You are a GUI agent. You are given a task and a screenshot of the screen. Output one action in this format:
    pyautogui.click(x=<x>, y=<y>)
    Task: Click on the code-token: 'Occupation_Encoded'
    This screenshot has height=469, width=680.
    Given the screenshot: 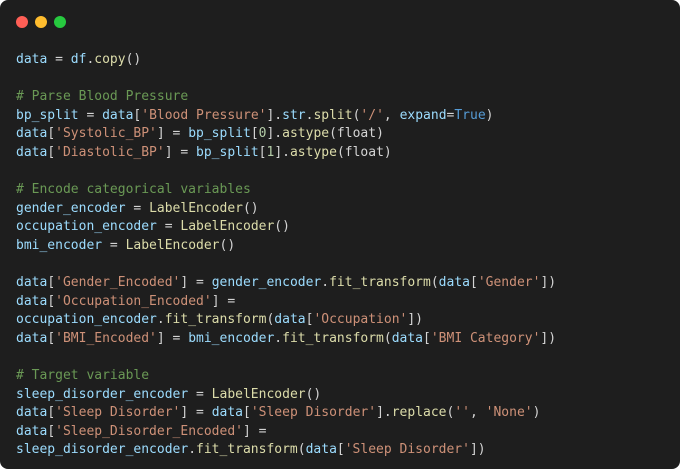 What is the action you would take?
    pyautogui.click(x=133, y=301)
    